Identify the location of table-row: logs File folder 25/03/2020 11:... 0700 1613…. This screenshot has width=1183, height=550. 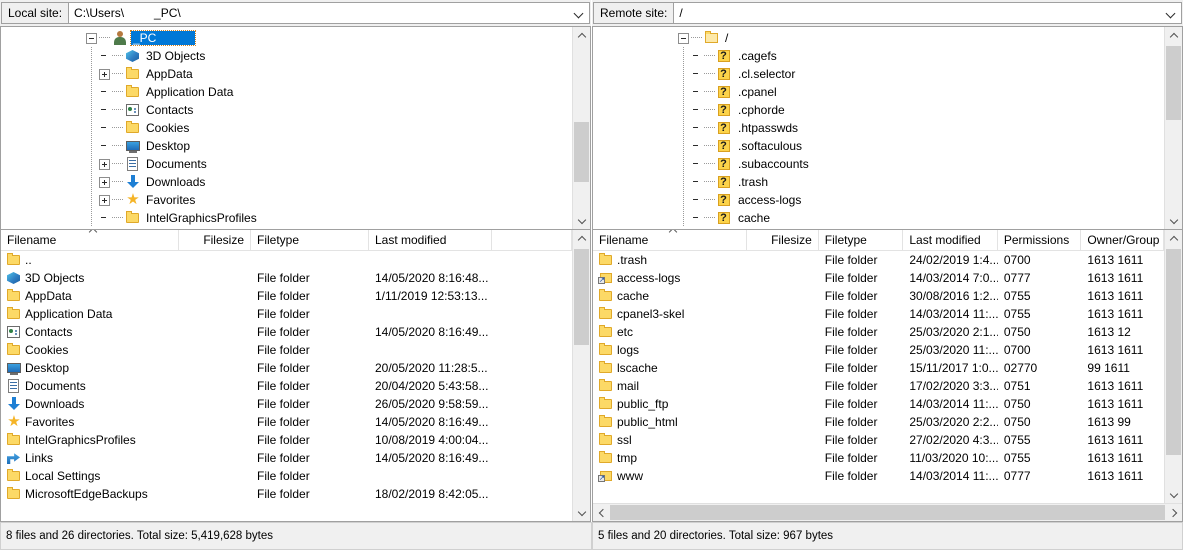
(878, 350).